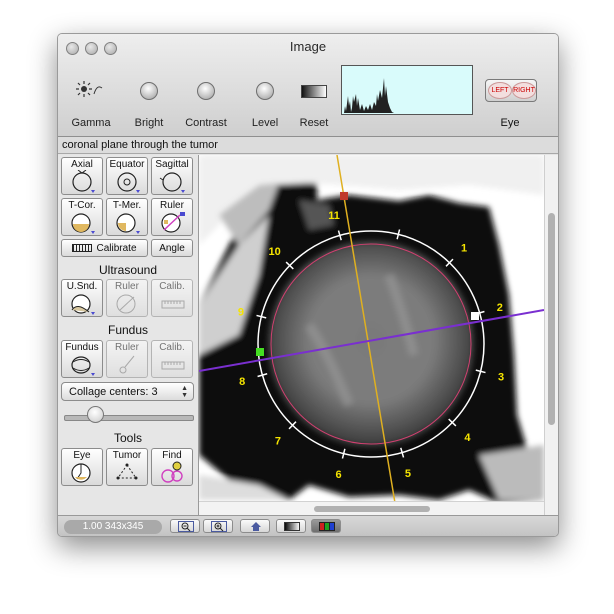  I want to click on ultrasound-ruler-label: Ruler, so click(127, 286).